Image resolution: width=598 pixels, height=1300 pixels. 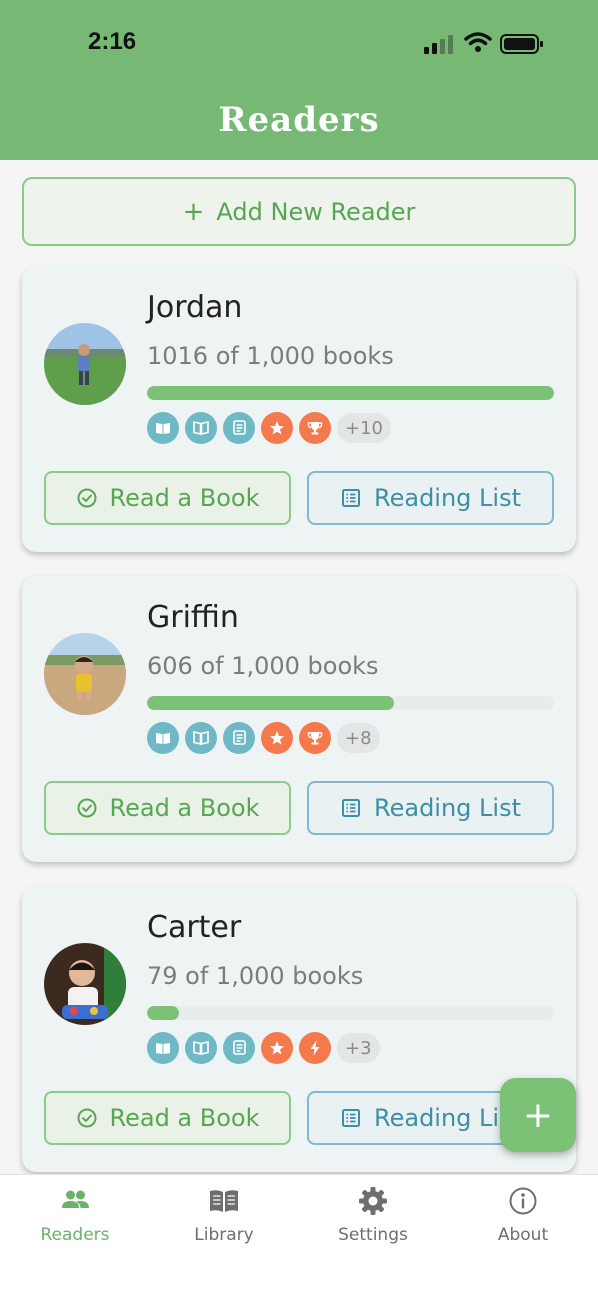 What do you see at coordinates (194, 927) in the screenshot?
I see `reader-name: Carter` at bounding box center [194, 927].